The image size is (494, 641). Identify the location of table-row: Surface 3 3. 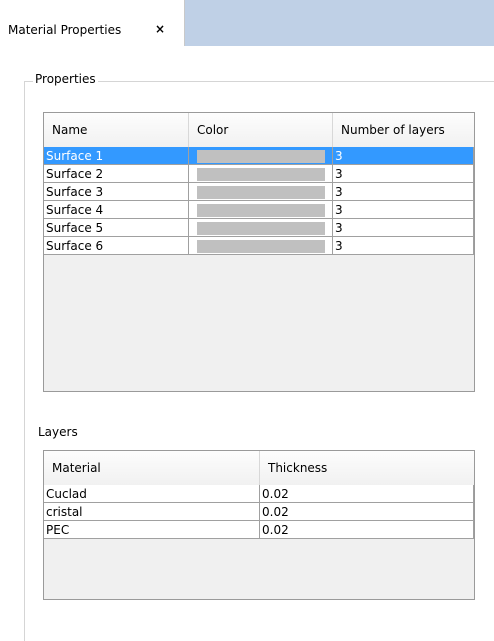
(259, 192).